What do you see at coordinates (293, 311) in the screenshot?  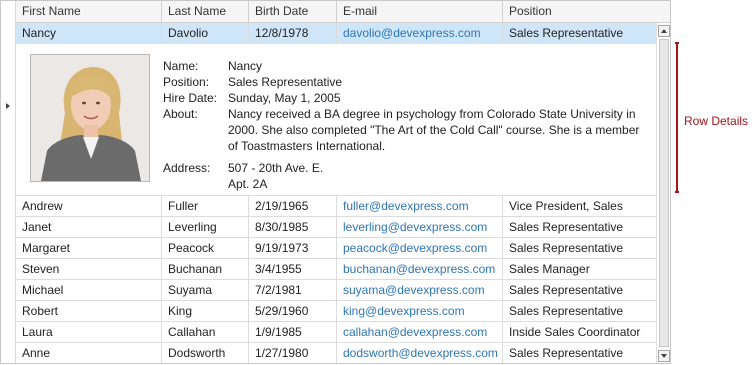 I see `cell-birth-date: 5/29/1960` at bounding box center [293, 311].